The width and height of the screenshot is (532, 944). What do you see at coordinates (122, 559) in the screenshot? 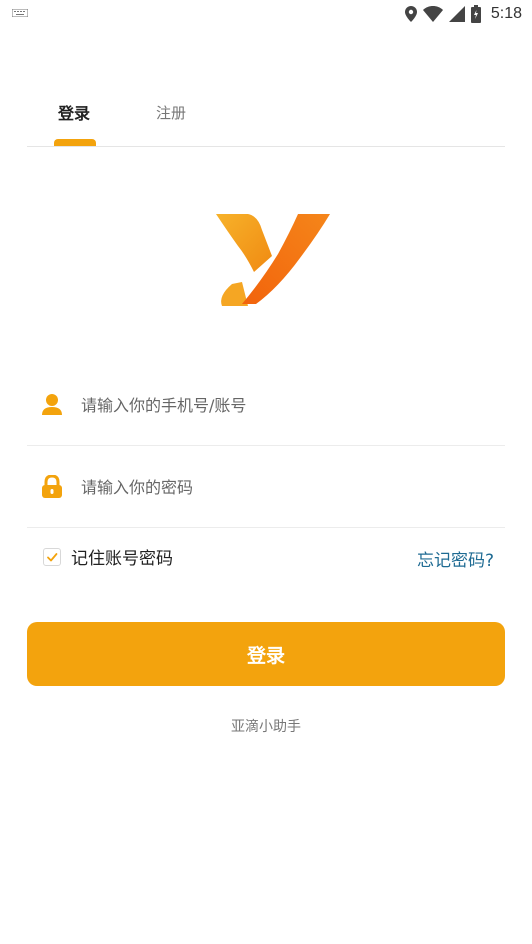
I see `remember-label: 记住账号密码` at bounding box center [122, 559].